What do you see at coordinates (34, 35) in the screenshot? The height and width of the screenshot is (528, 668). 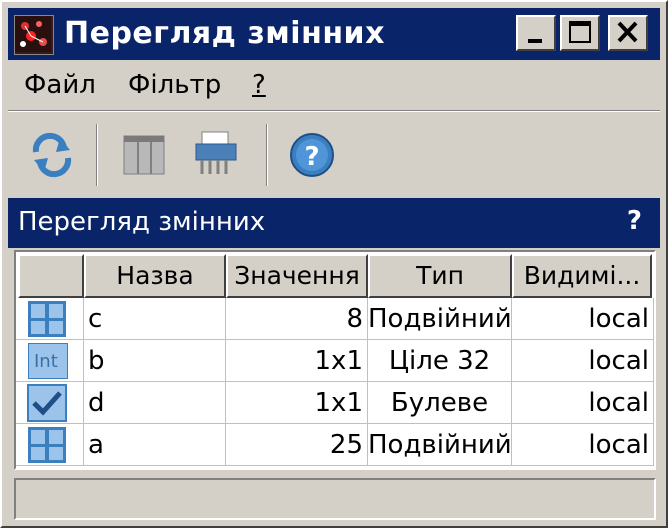 I see `app-icon` at bounding box center [34, 35].